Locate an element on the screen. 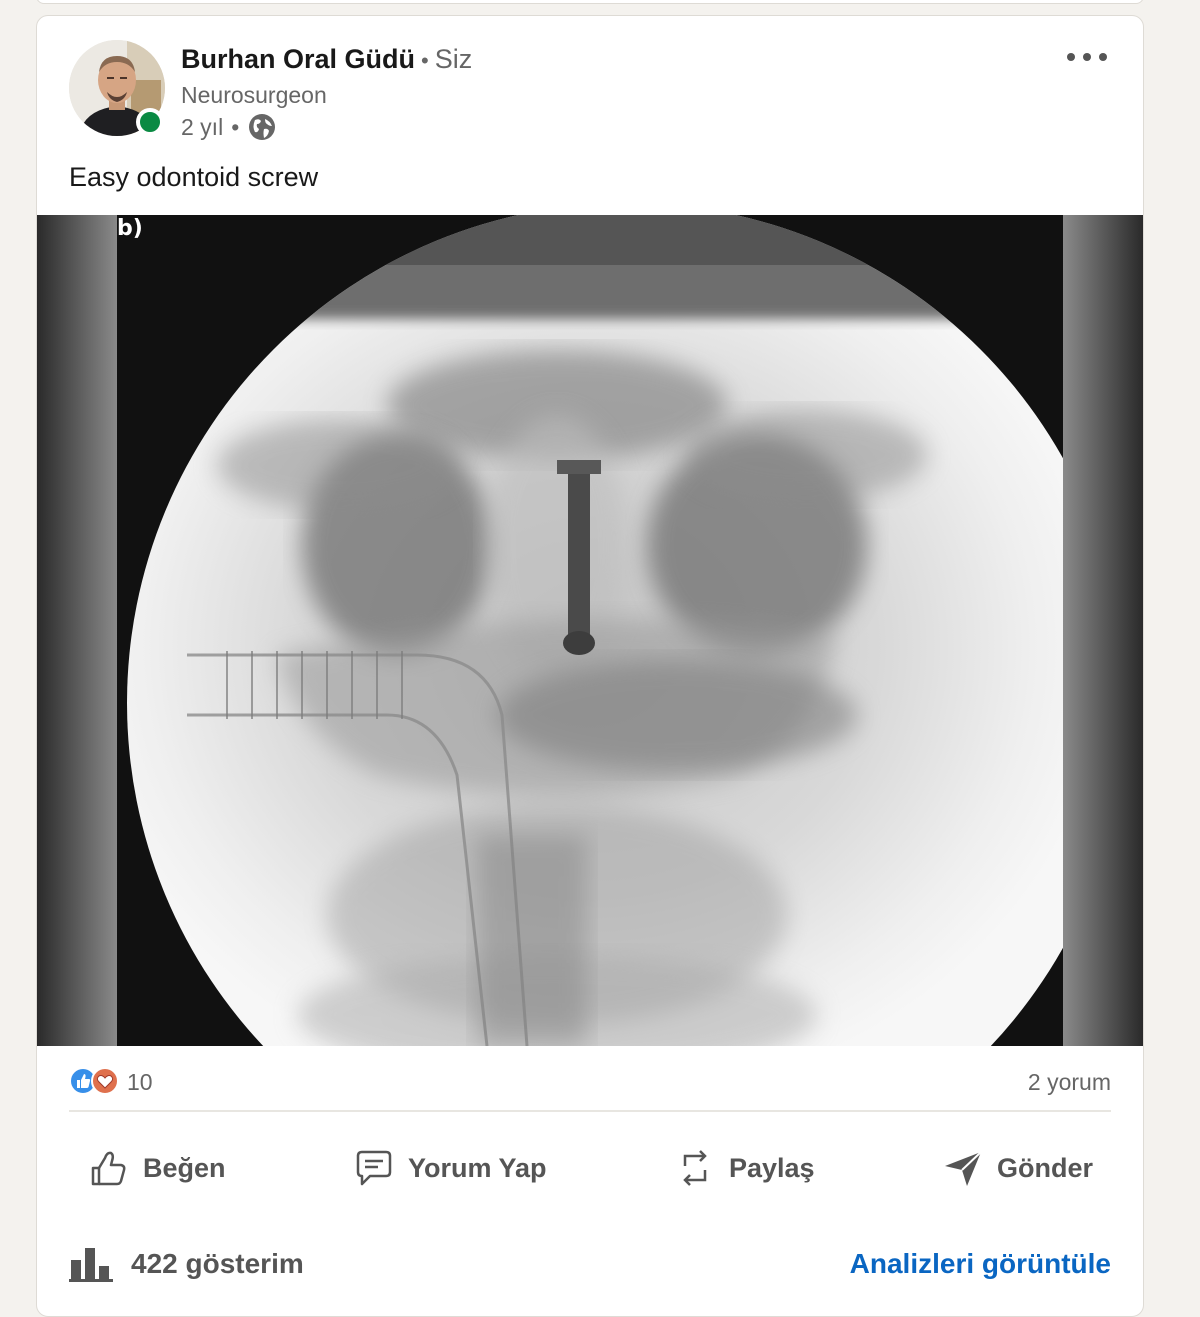  social-counts: 10 2 yorum is located at coordinates (590, 1082).